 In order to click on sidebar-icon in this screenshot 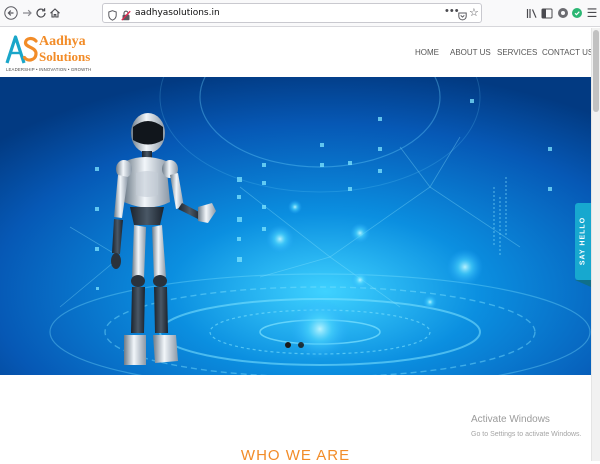, I will do `click(547, 13)`.